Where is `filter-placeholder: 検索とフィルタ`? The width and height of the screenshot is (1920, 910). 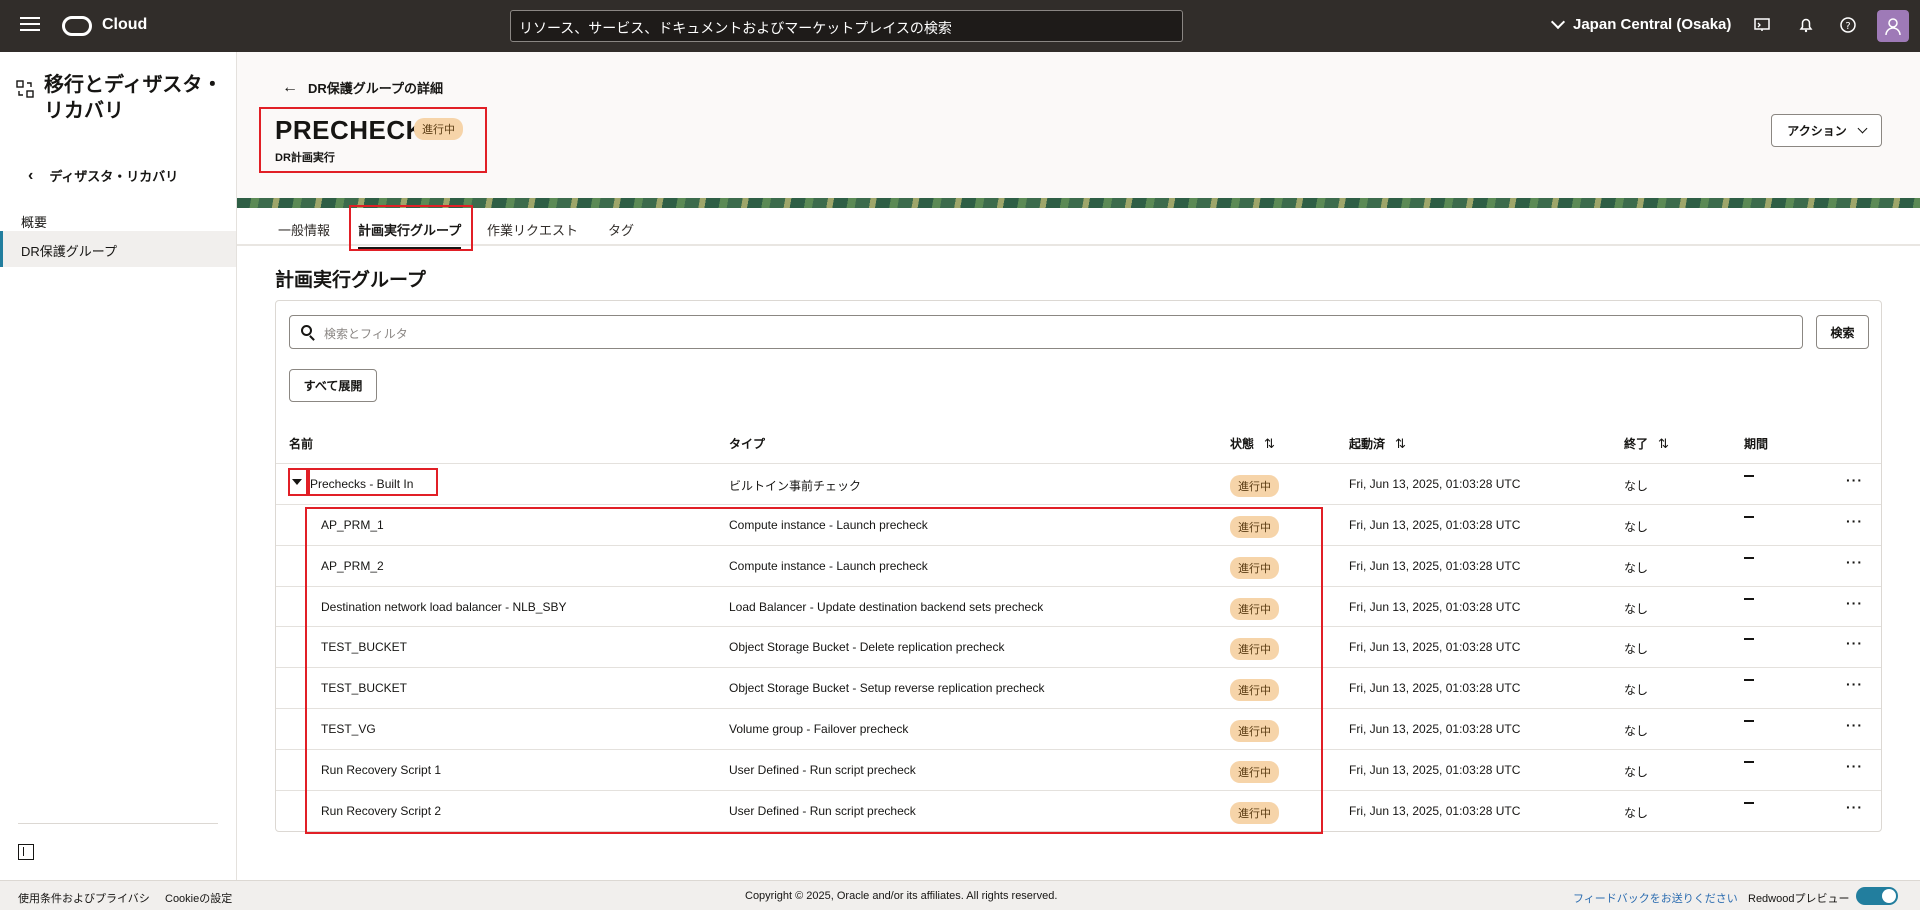
filter-placeholder: 検索とフィルタ is located at coordinates (366, 334).